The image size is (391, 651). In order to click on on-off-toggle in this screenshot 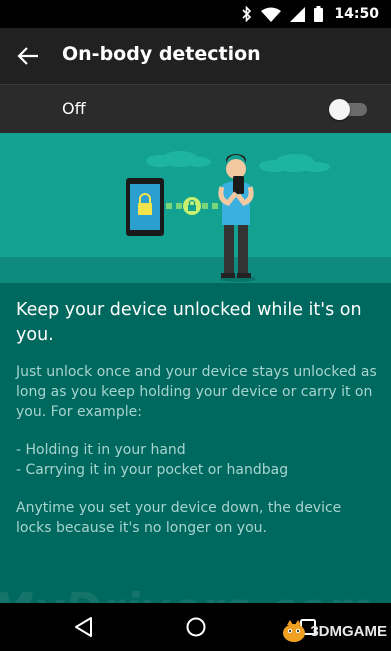, I will do `click(348, 109)`.